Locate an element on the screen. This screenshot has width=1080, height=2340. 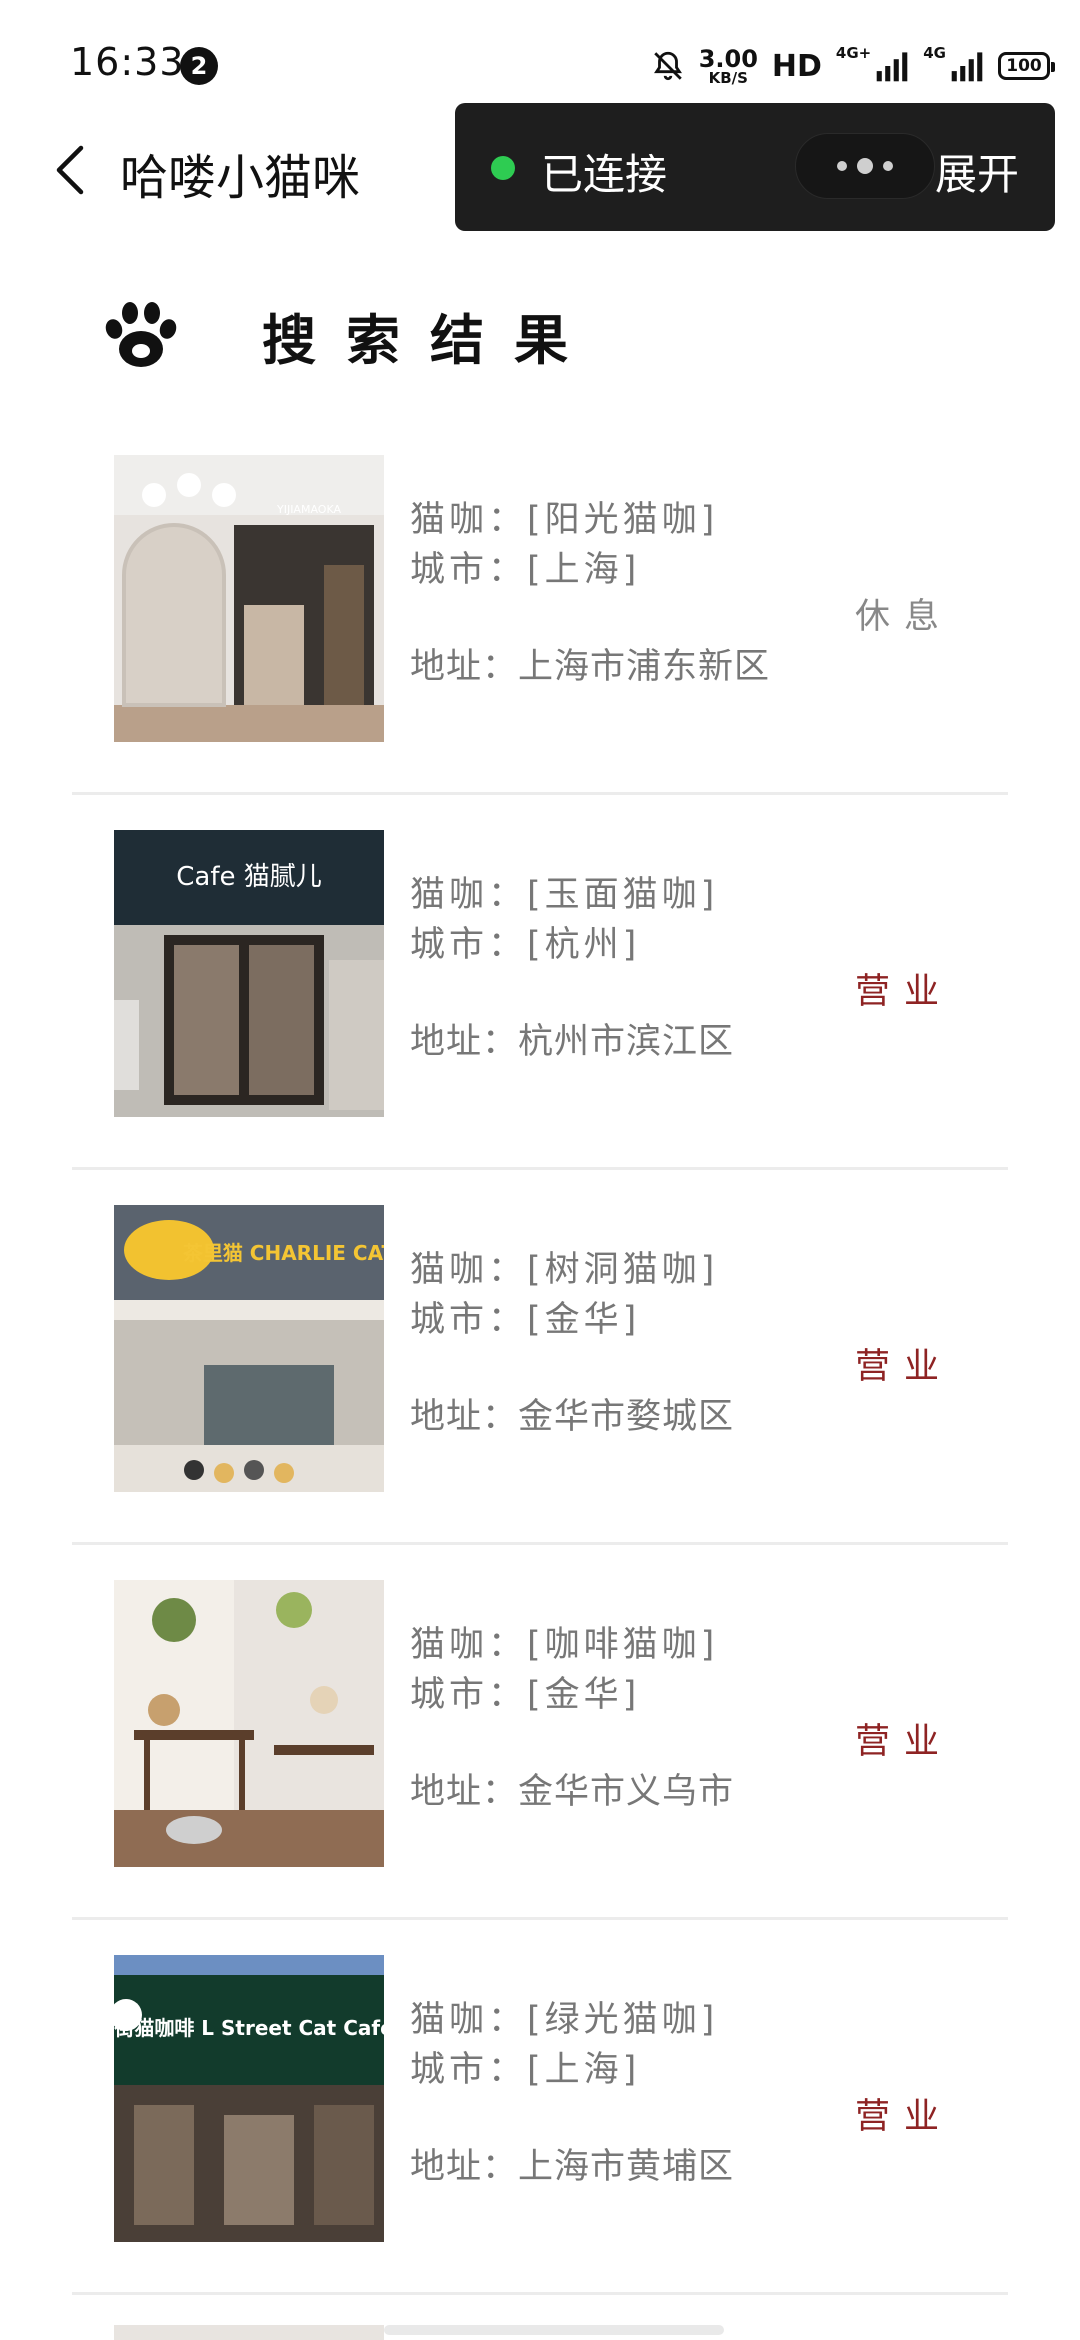
network-speed: 3.00 KB/S is located at coordinates (728, 66).